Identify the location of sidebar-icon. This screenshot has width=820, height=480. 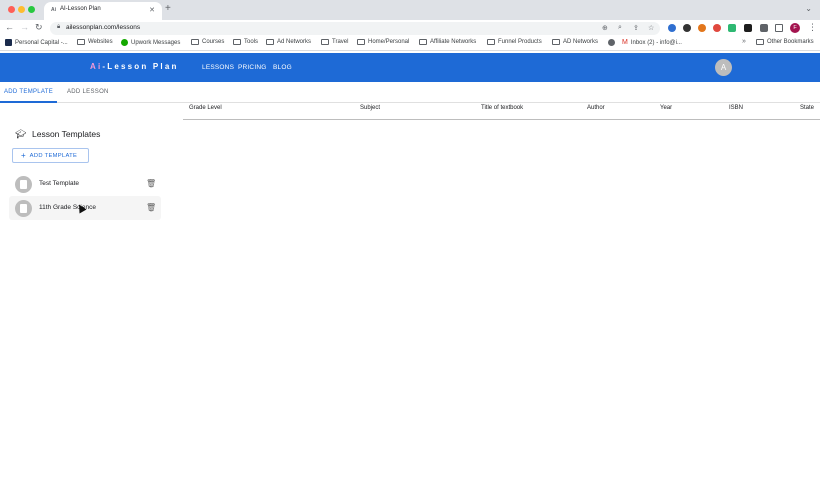
(779, 28).